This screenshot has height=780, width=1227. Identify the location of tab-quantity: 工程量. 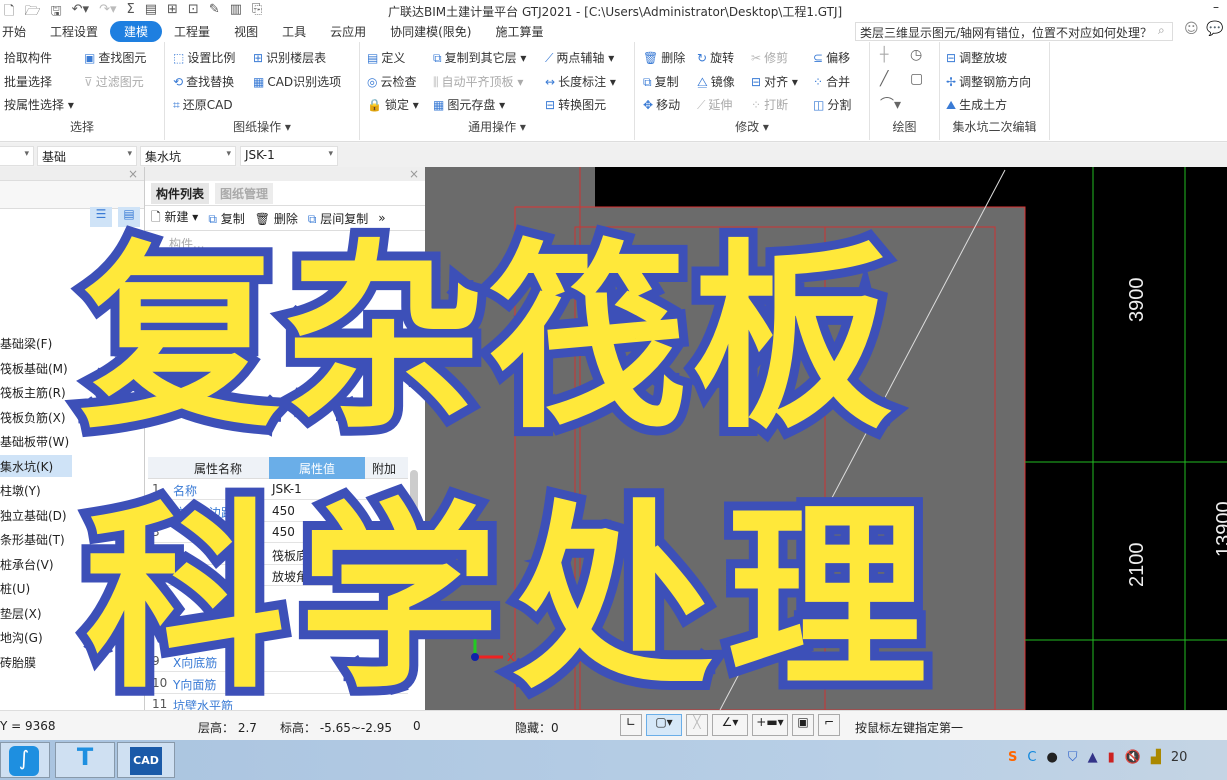
(192, 31).